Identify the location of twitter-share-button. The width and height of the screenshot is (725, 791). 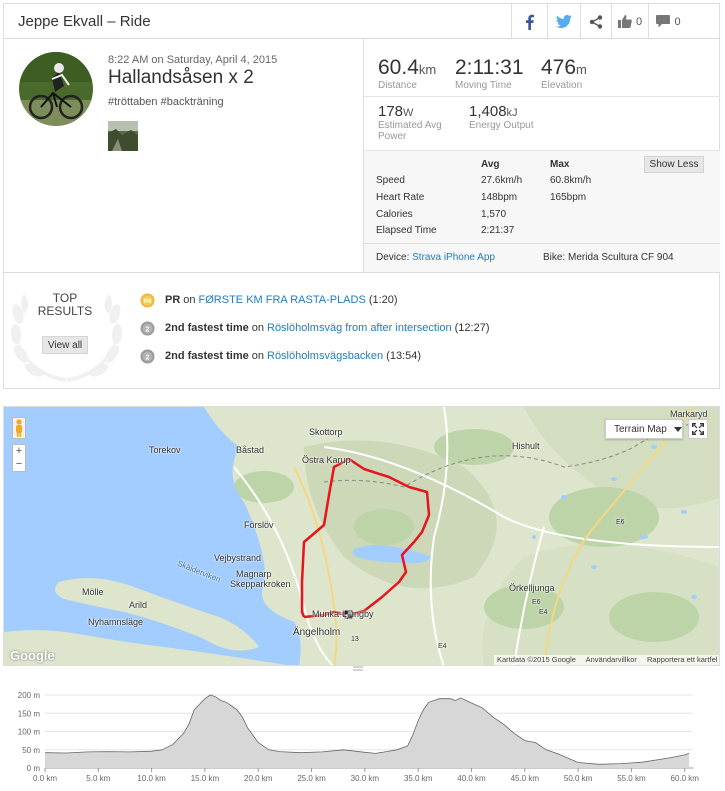
(563, 21).